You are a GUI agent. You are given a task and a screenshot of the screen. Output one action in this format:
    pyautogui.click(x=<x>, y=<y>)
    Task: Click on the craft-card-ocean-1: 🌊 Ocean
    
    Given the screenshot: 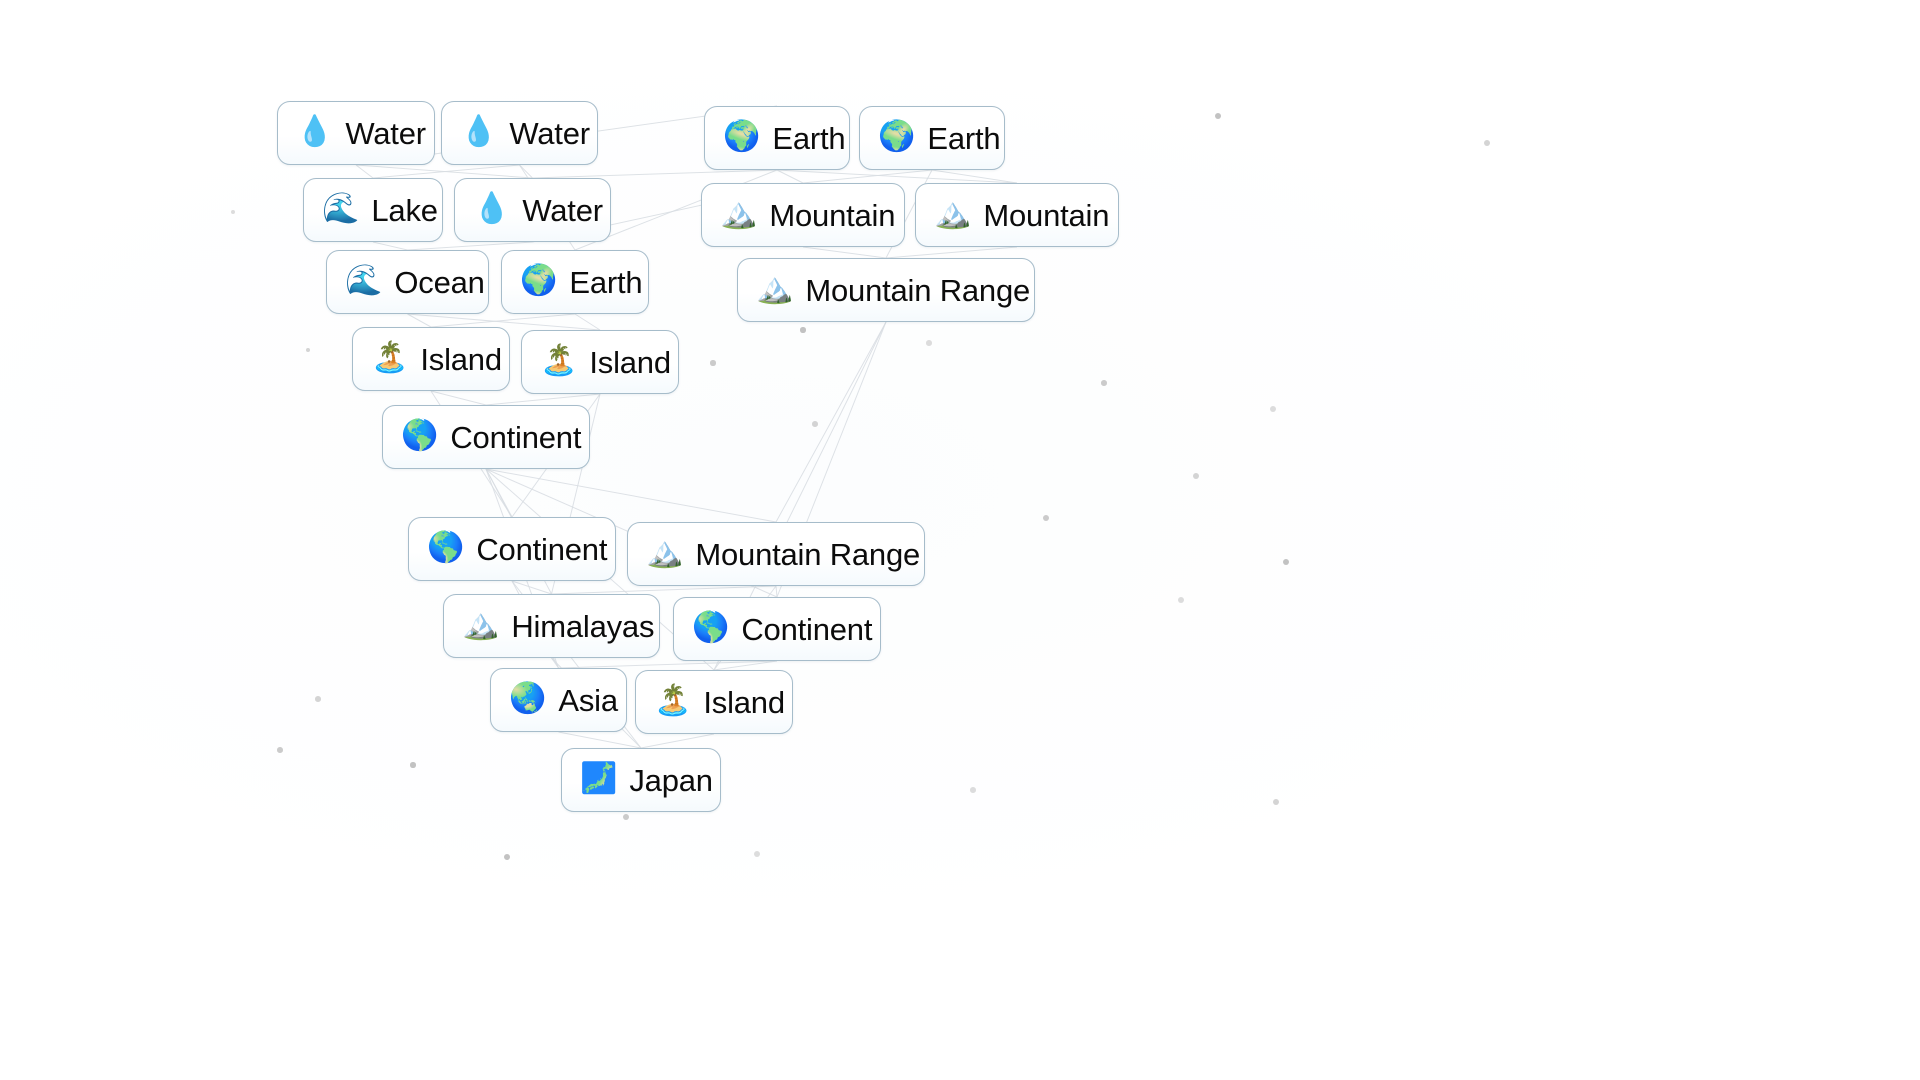 What is the action you would take?
    pyautogui.click(x=407, y=282)
    